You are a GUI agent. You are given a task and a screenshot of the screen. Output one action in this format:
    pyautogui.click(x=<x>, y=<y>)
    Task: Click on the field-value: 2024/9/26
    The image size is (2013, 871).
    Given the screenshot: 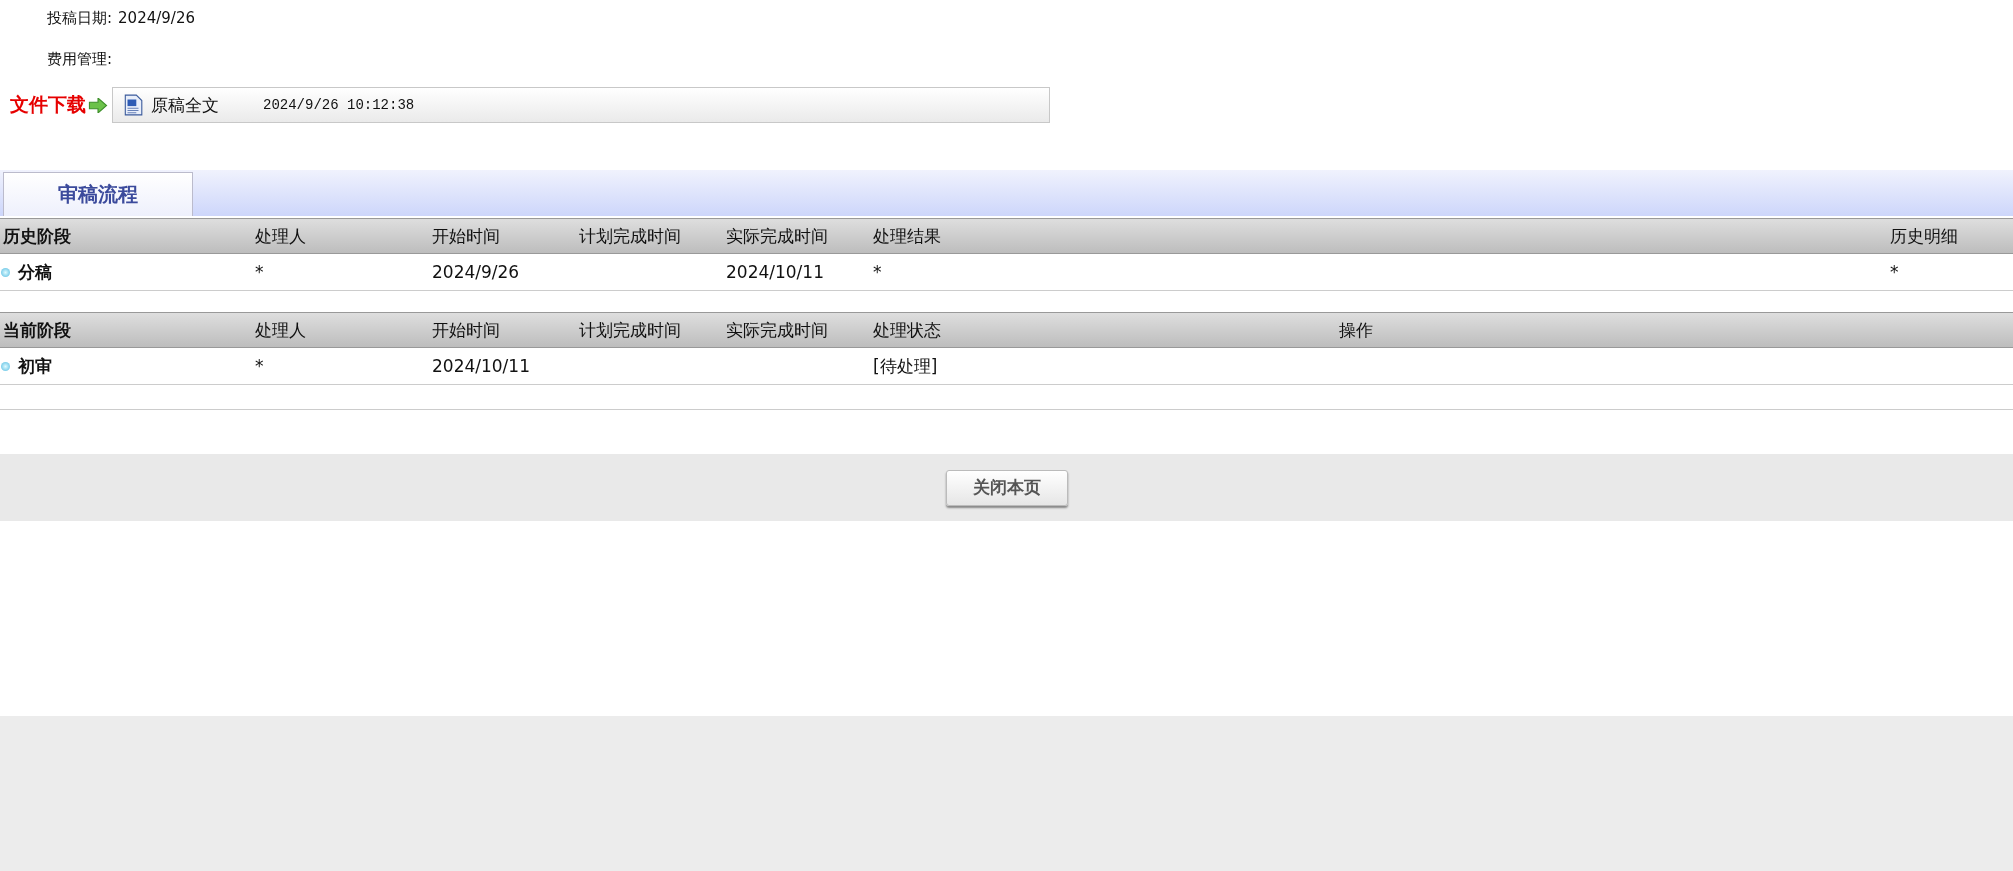 What is the action you would take?
    pyautogui.click(x=156, y=19)
    